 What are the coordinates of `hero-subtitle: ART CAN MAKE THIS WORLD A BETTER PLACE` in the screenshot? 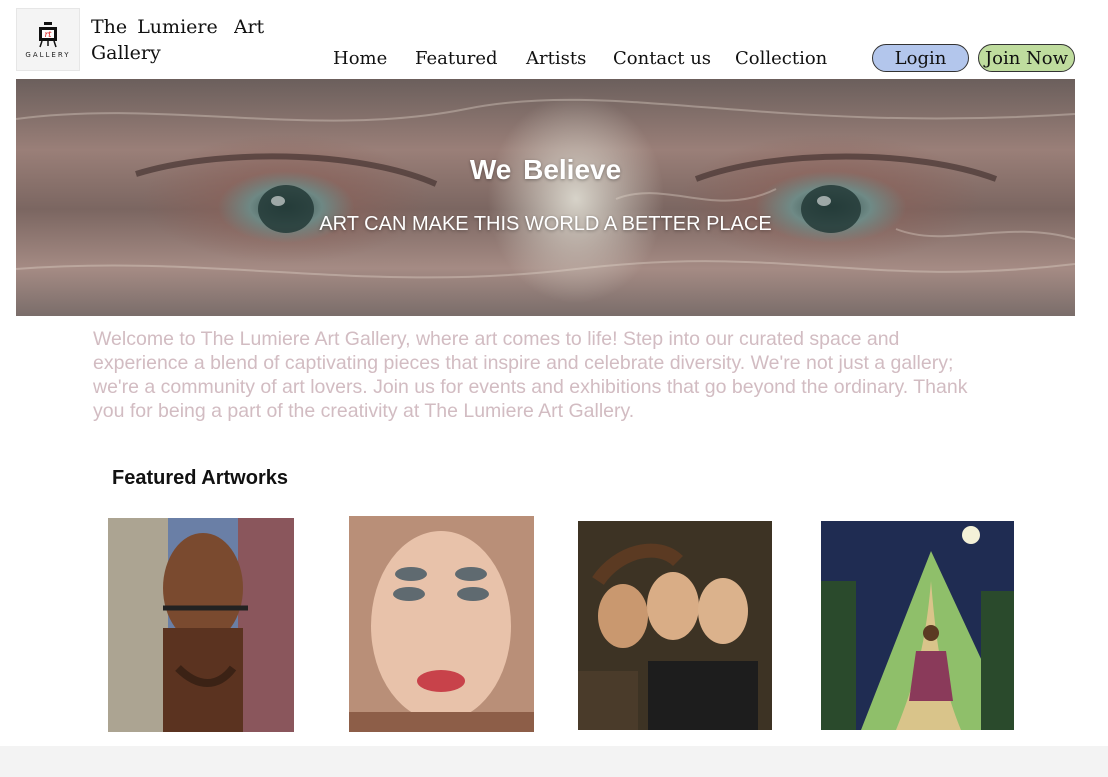 It's located at (545, 224).